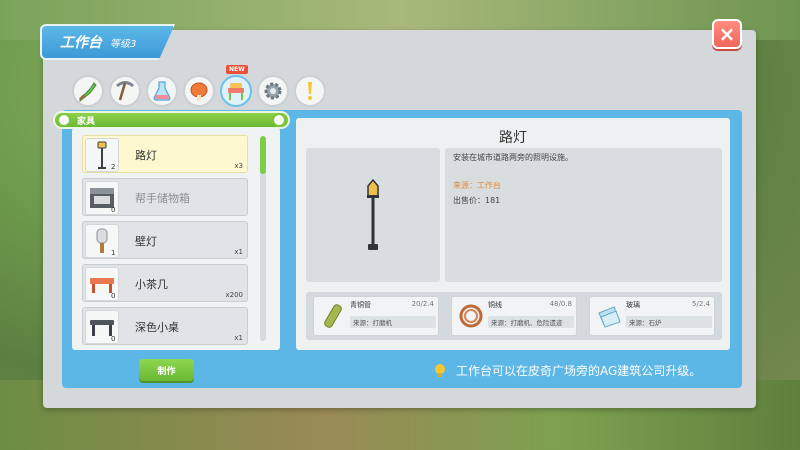 Image resolution: width=800 pixels, height=450 pixels. I want to click on item-preview, so click(373, 215).